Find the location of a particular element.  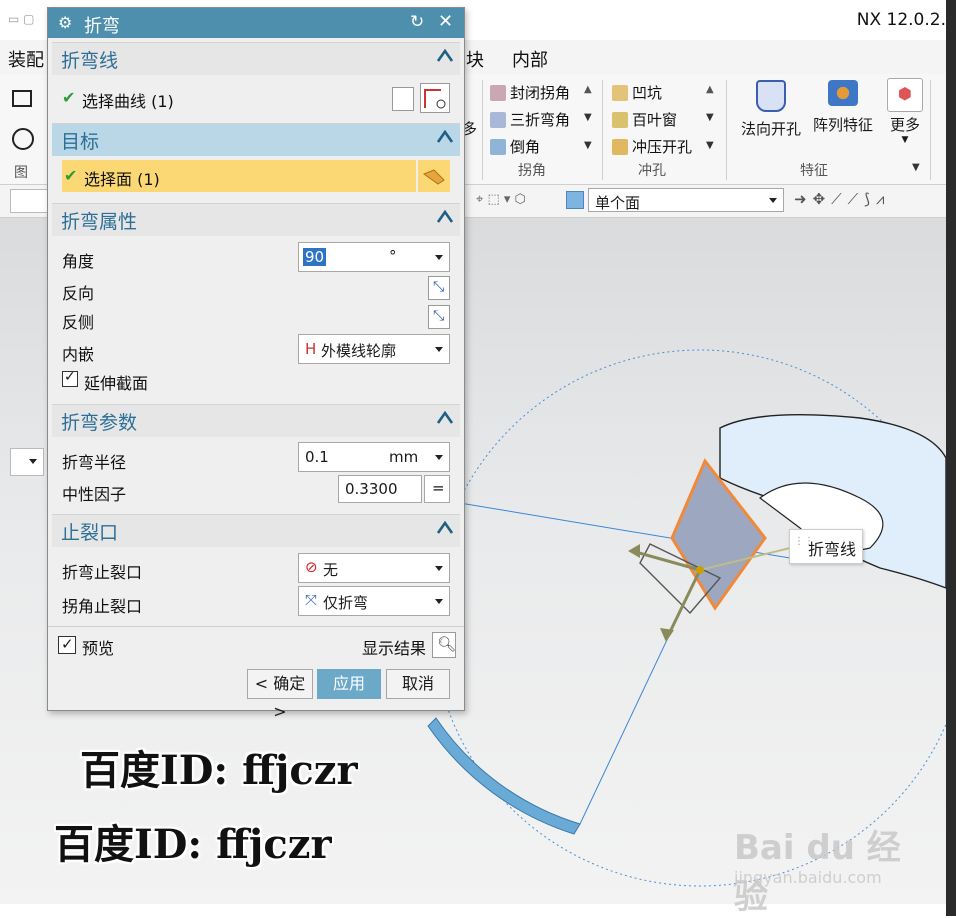

dropdown-icon-4: ▼ is located at coordinates (710, 145).